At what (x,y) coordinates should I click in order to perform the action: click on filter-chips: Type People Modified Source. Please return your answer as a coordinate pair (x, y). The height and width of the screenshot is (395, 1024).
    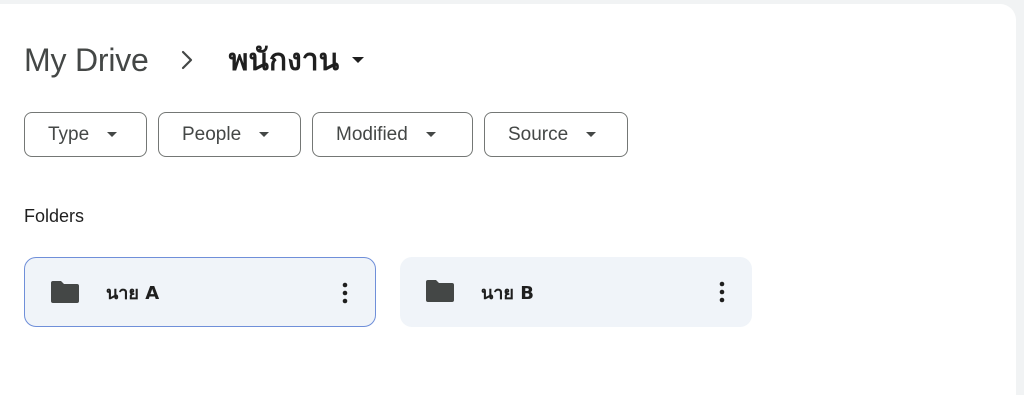
    Looking at the image, I should click on (326, 134).